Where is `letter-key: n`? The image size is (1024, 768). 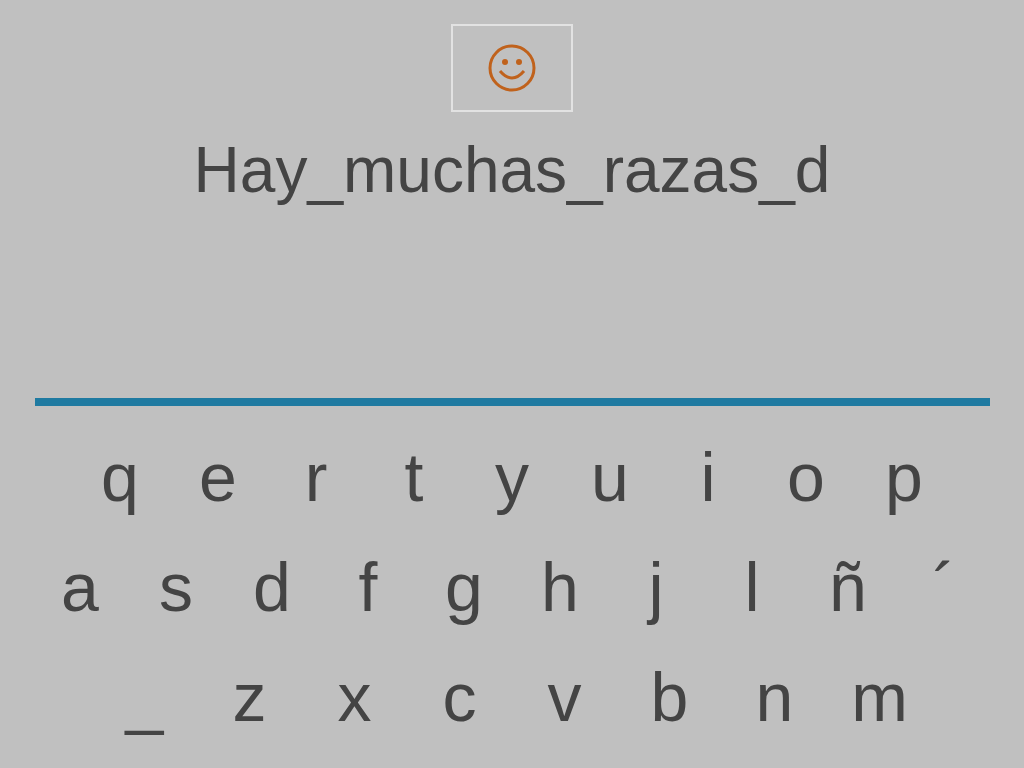
letter-key: n is located at coordinates (774, 697).